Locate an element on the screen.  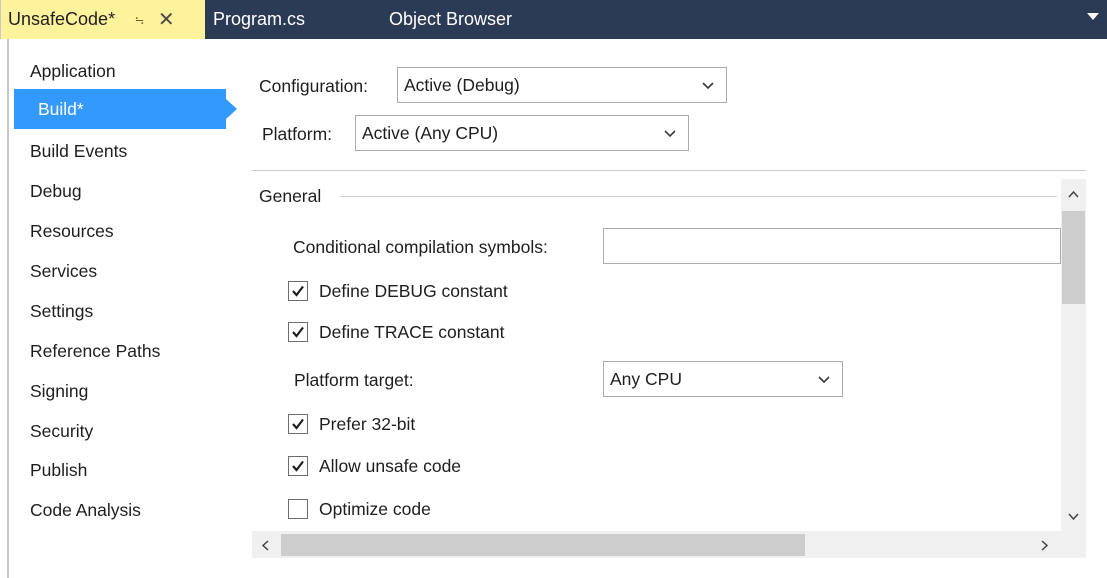
configuration-dropdown: Active (Debug) is located at coordinates (562, 85).